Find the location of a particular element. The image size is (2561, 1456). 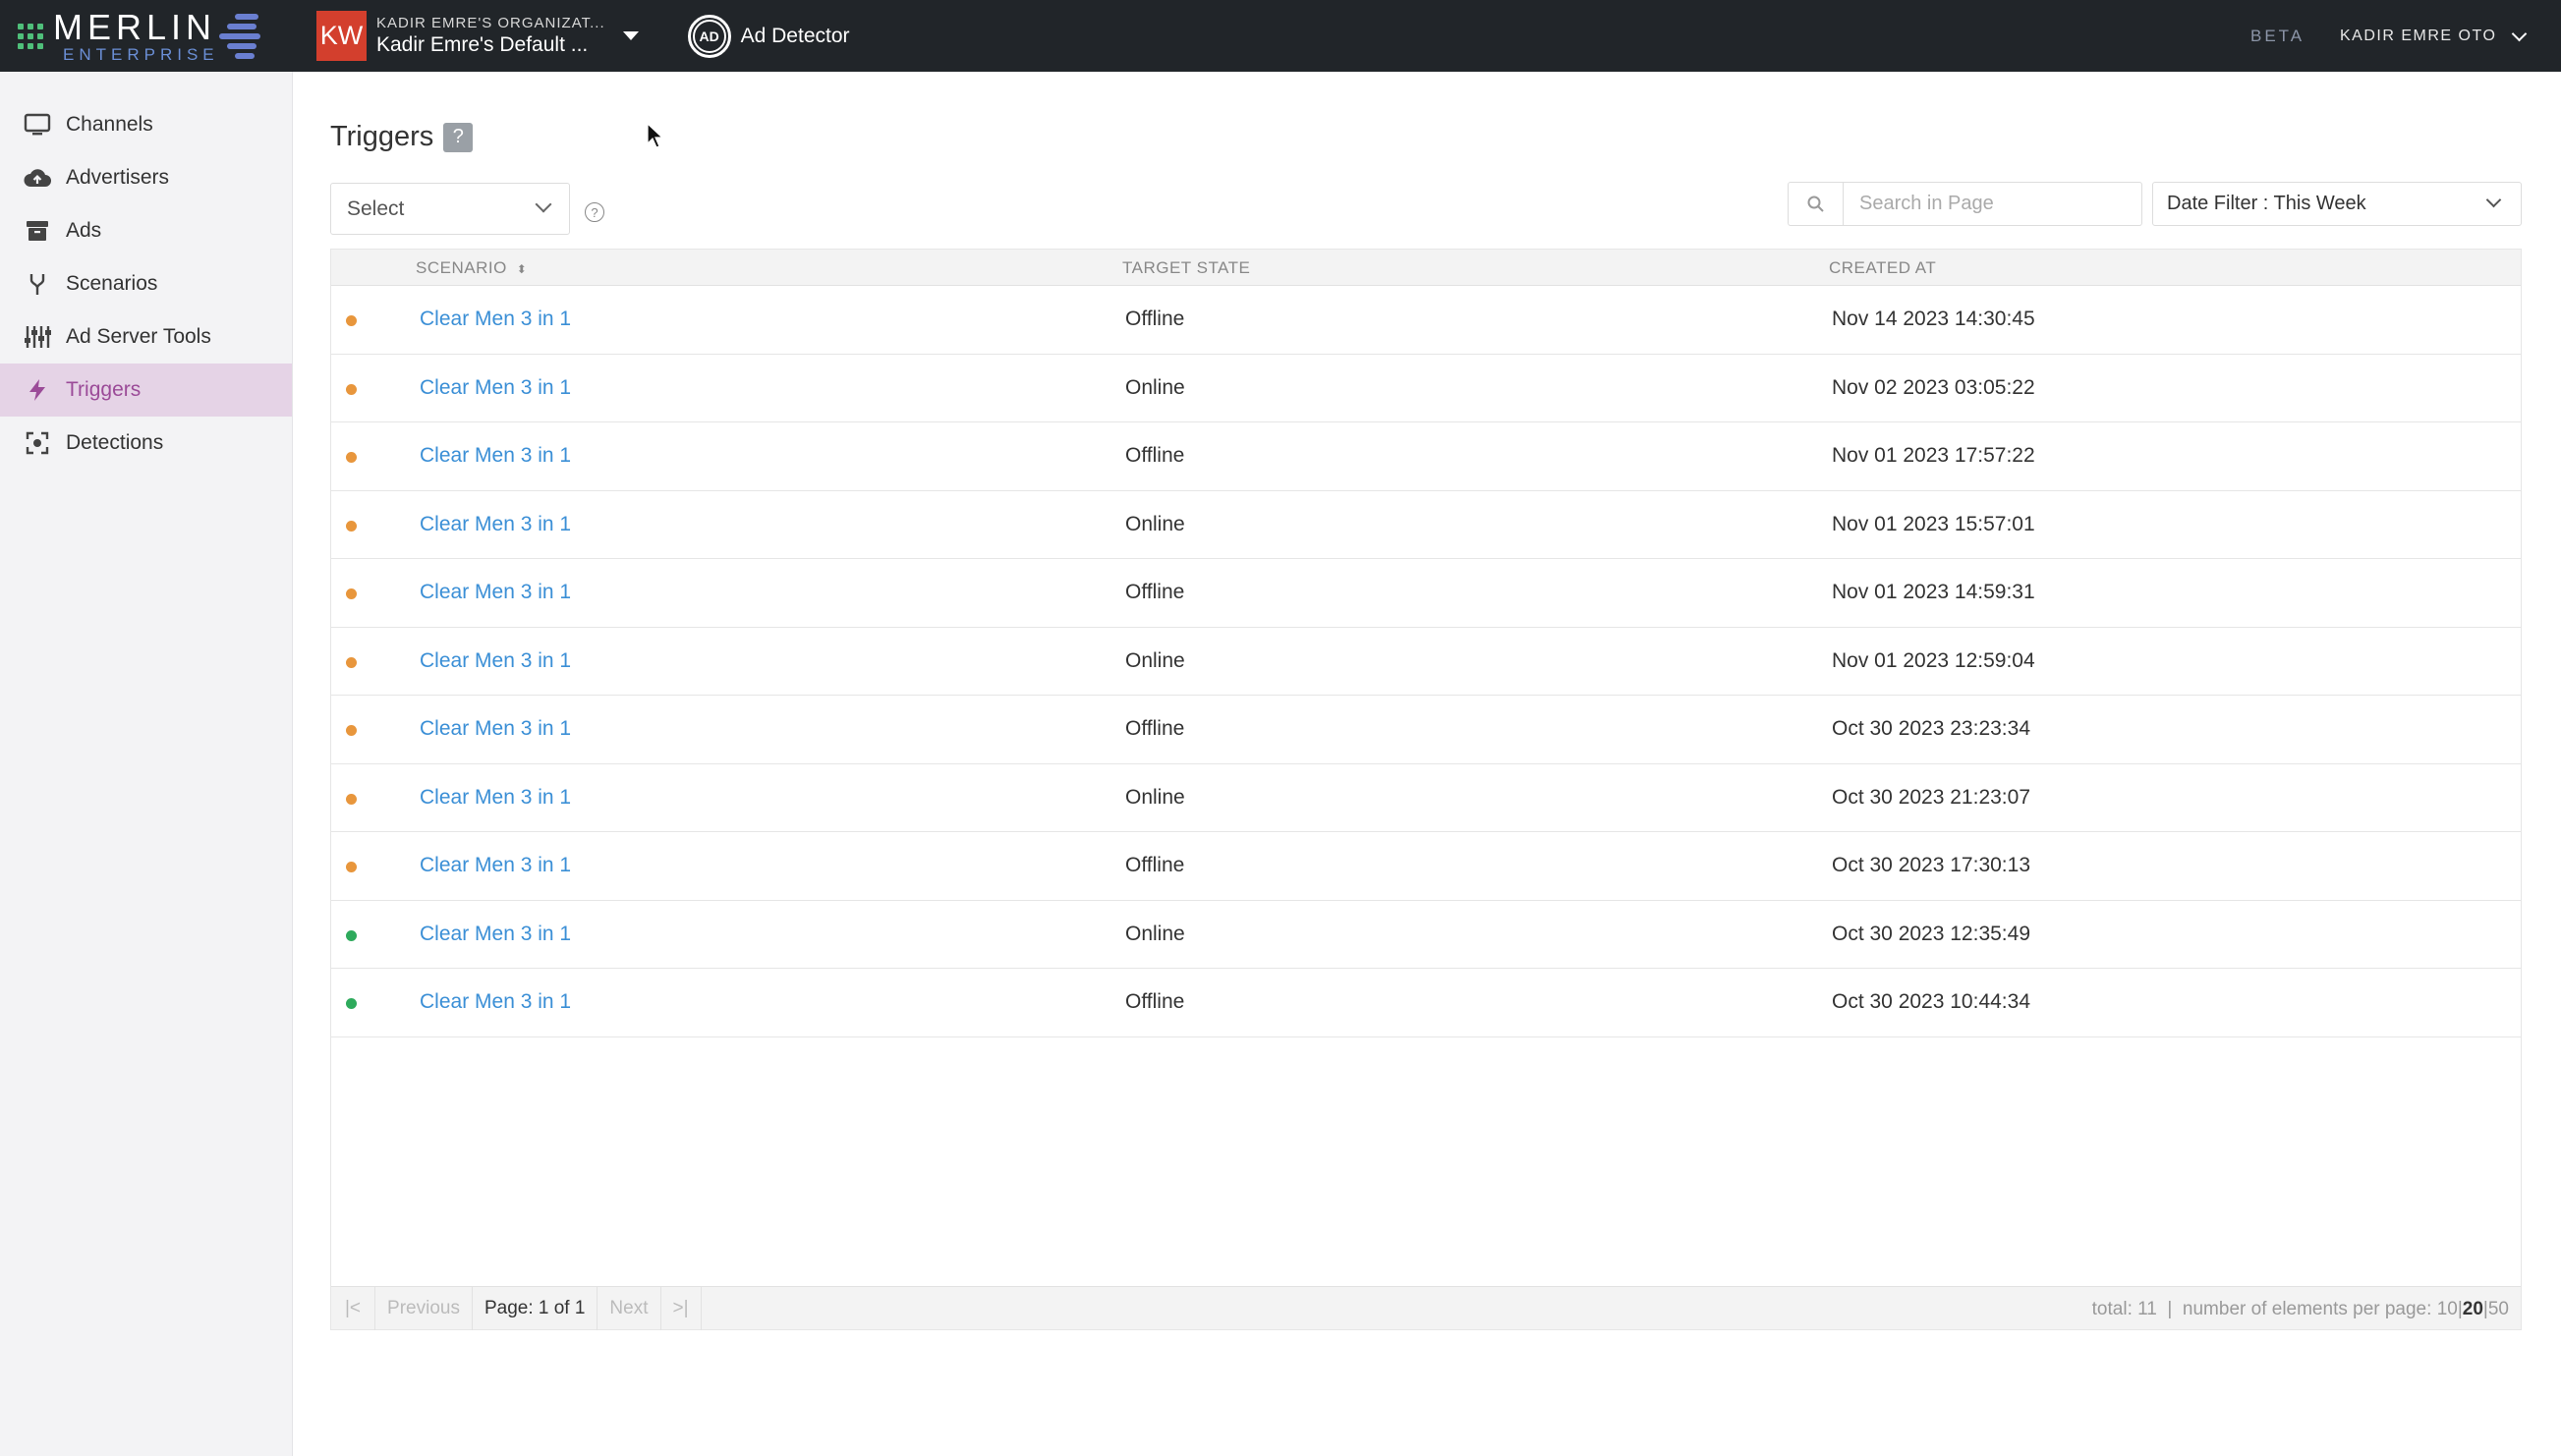

branch-icon is located at coordinates (37, 284).